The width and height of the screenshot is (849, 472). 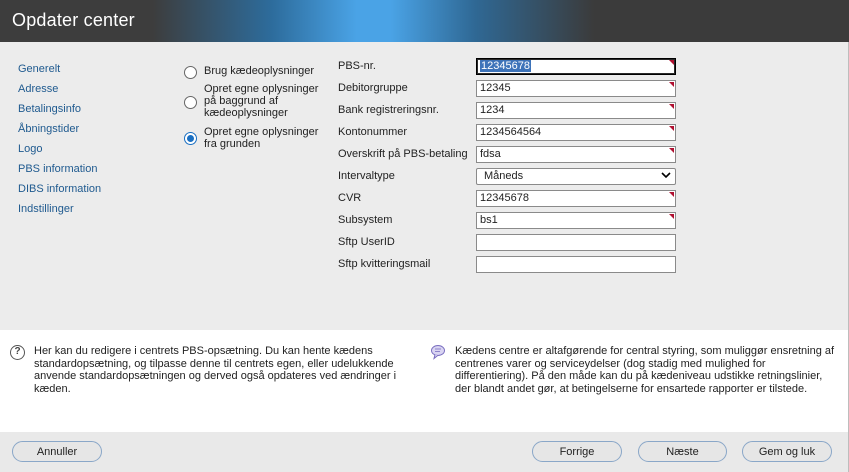 What do you see at coordinates (59, 92) in the screenshot?
I see `nav-item-adresse: Adresse` at bounding box center [59, 92].